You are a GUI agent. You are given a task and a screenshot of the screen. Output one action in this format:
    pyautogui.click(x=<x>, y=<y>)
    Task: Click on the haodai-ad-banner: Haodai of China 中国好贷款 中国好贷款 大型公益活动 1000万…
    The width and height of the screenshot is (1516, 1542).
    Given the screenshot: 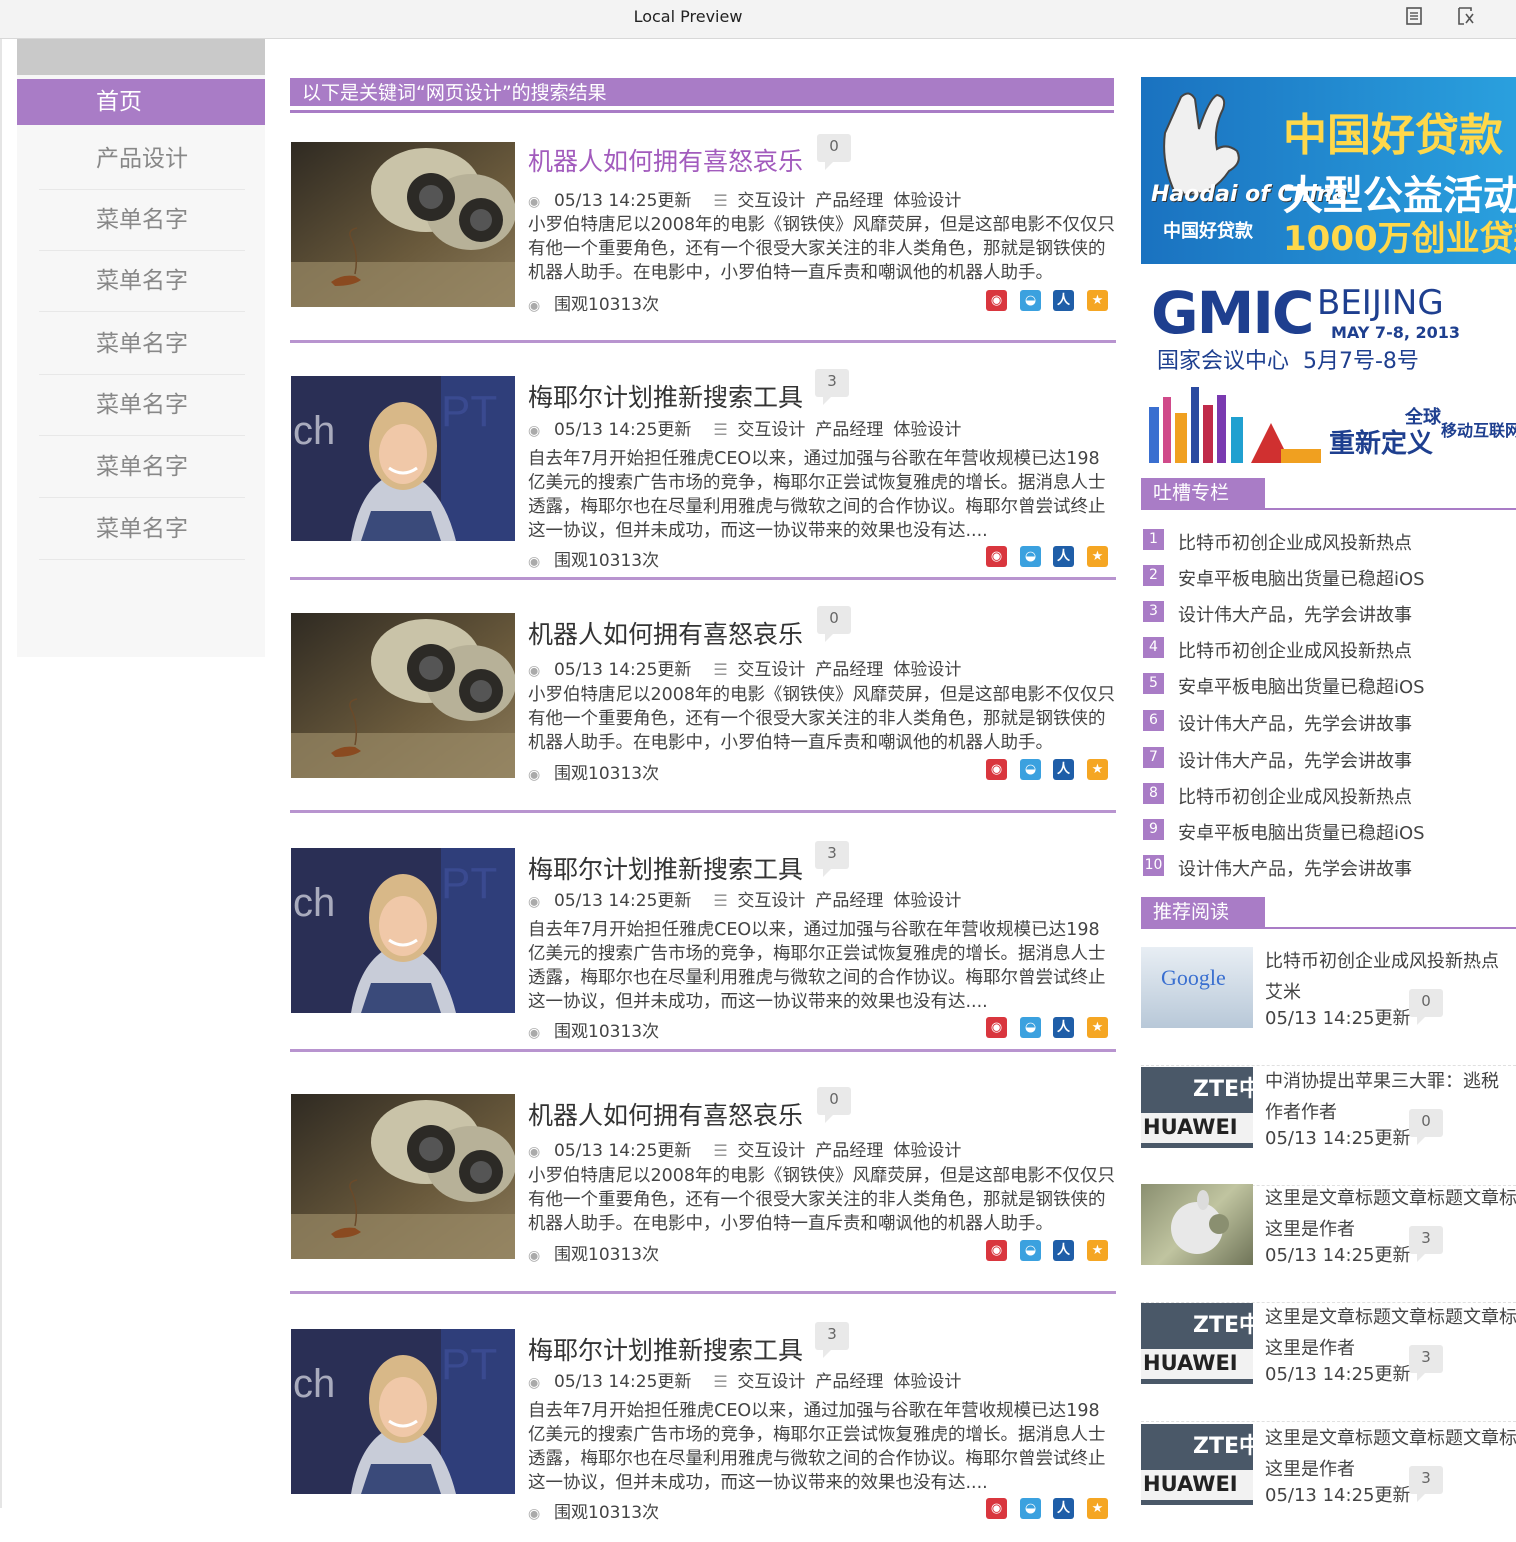 What is the action you would take?
    pyautogui.click(x=1328, y=170)
    